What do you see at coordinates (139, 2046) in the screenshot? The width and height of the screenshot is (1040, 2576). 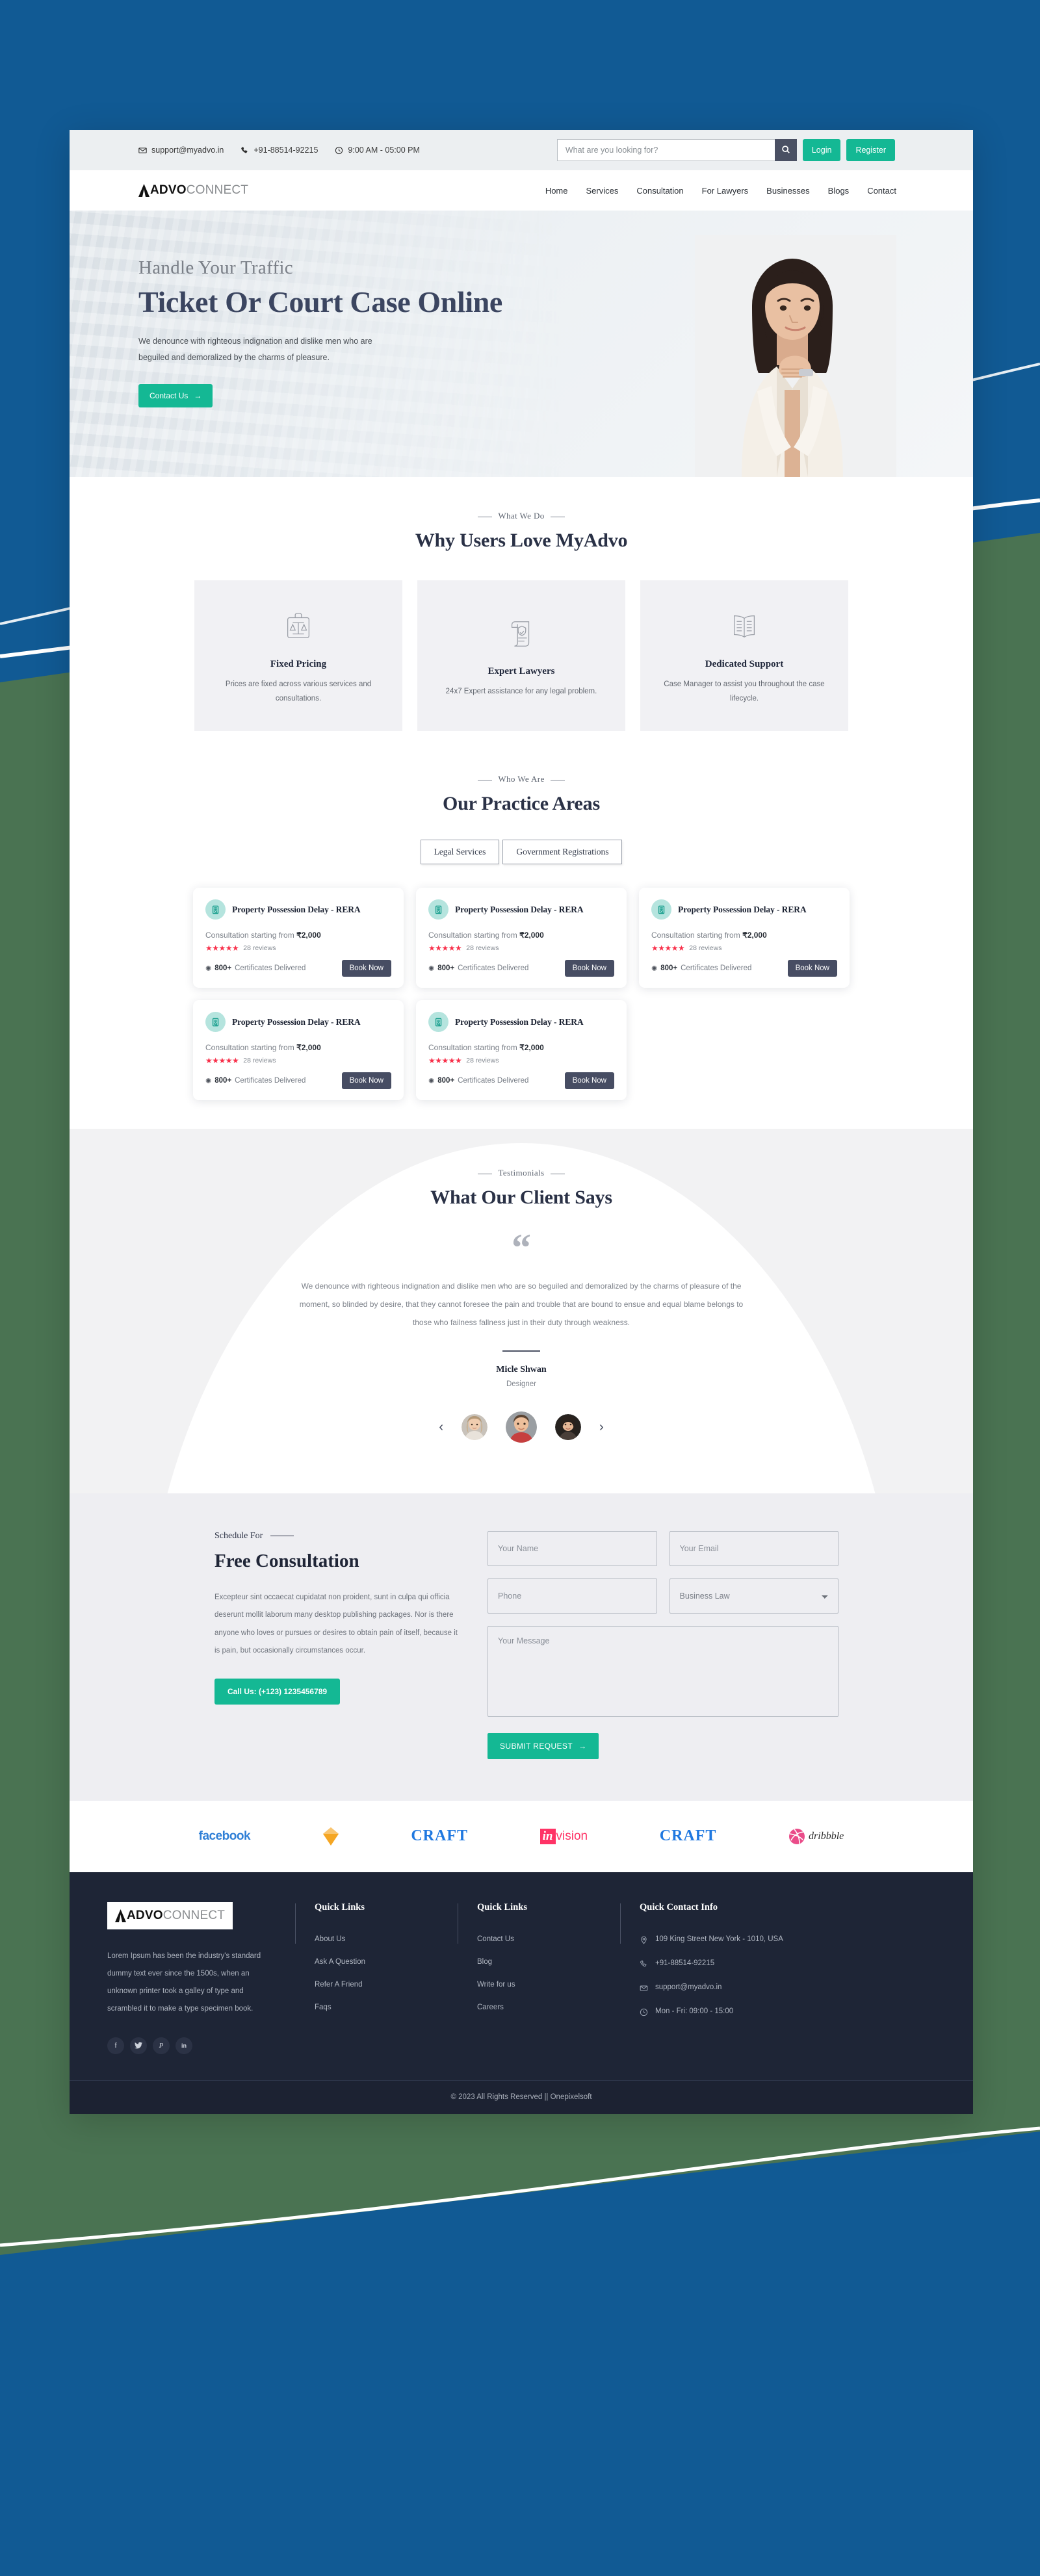 I see `twitter-icon` at bounding box center [139, 2046].